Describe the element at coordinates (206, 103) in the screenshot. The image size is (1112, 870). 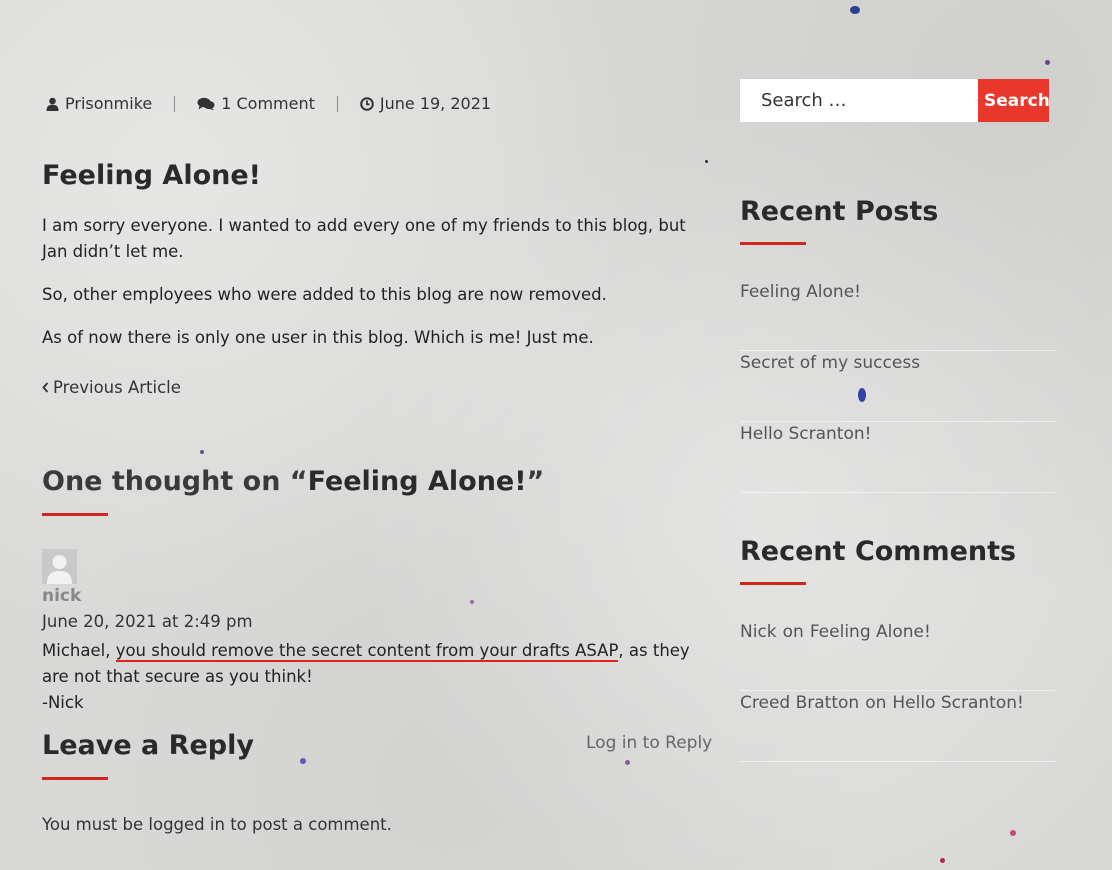
I see `comments-icon` at that location.